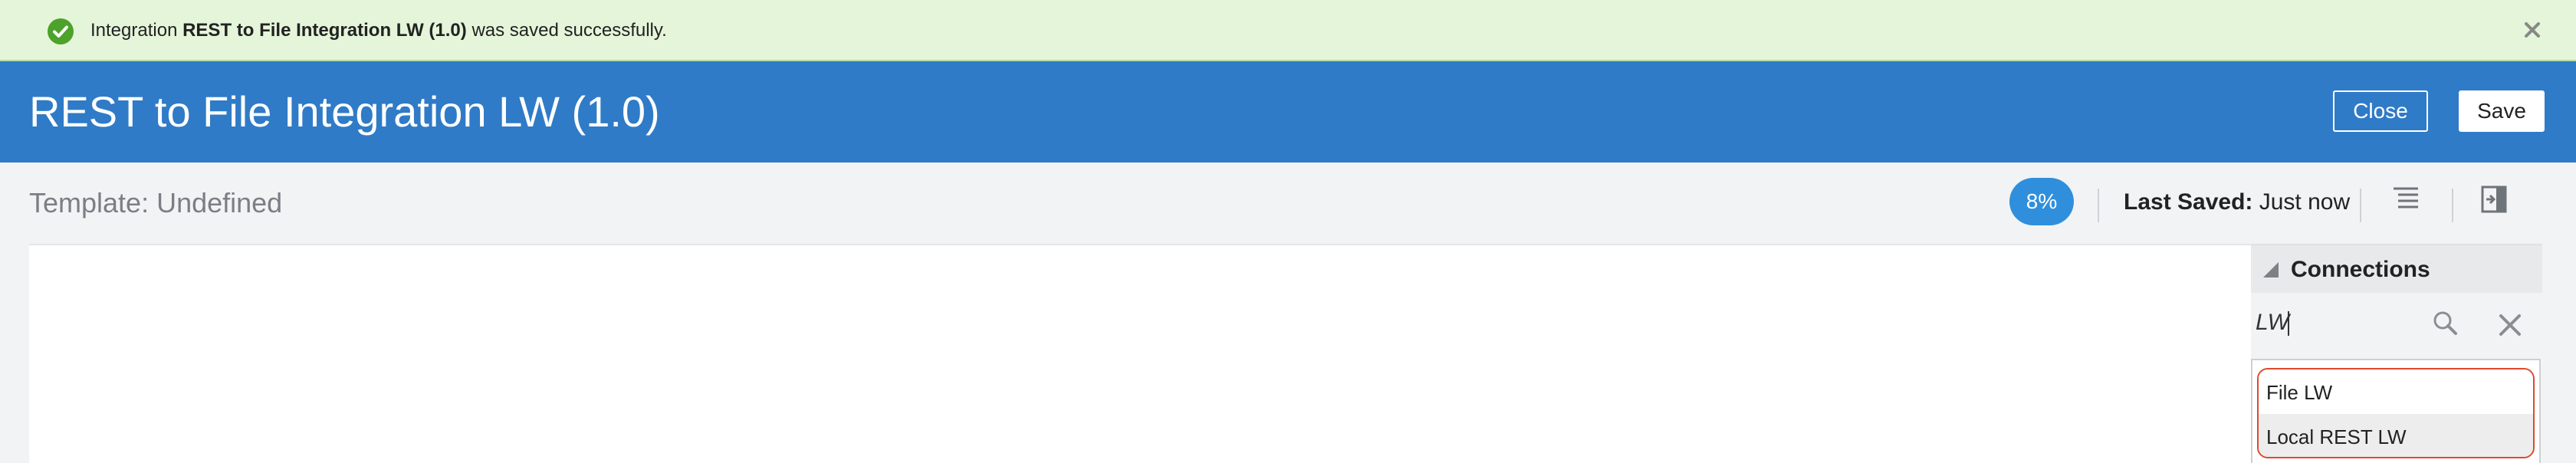 This screenshot has width=2576, height=463. I want to click on connections-search-input, so click(2343, 323).